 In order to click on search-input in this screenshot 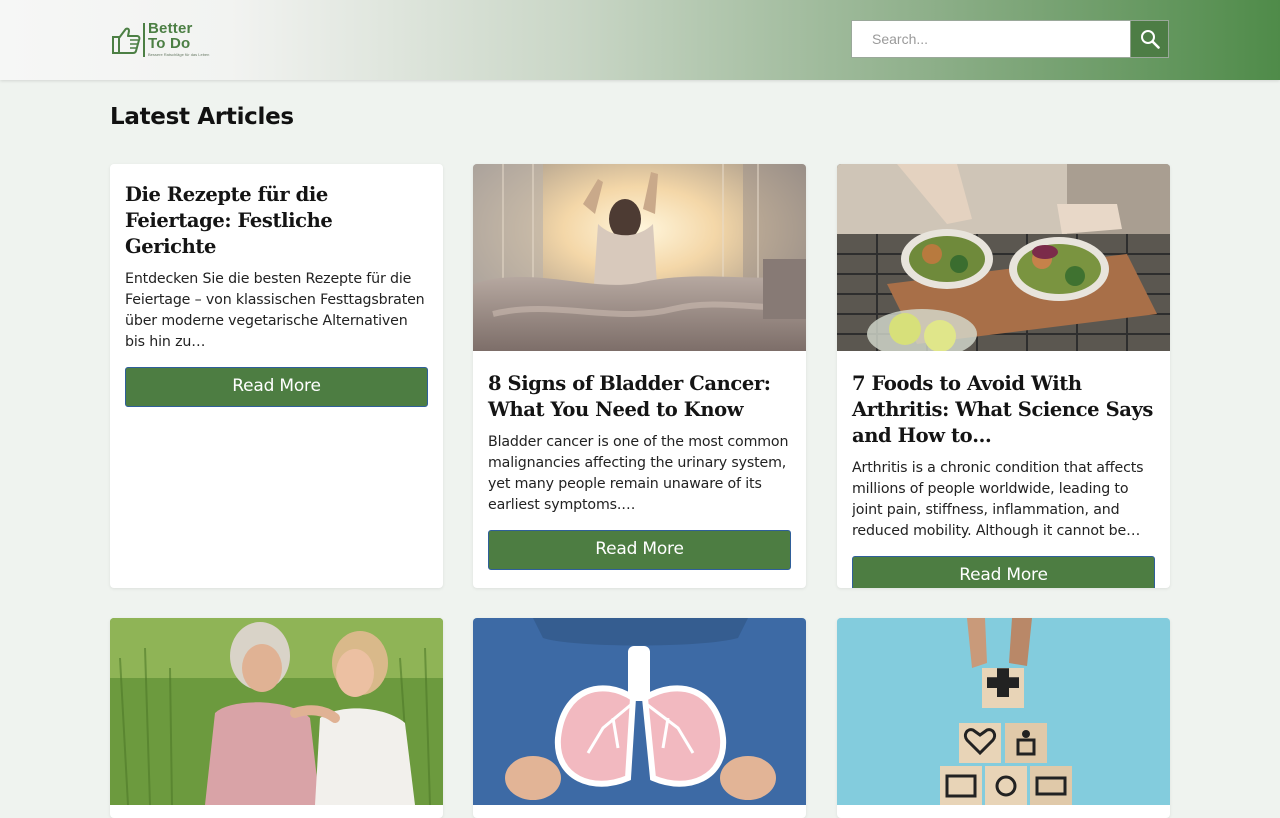, I will do `click(992, 39)`.